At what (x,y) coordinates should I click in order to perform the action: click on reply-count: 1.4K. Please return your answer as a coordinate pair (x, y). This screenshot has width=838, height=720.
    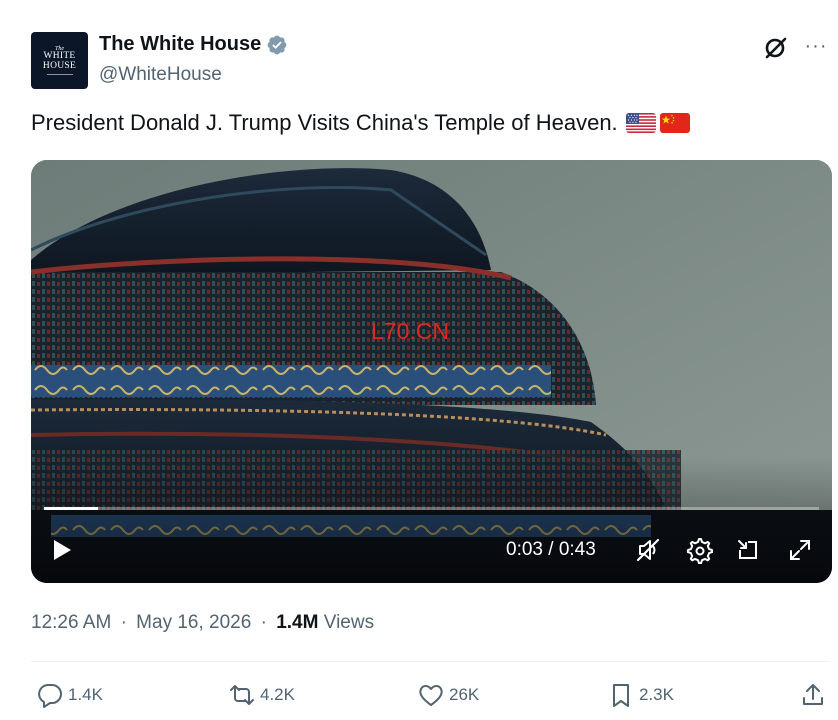
    Looking at the image, I should click on (85, 694).